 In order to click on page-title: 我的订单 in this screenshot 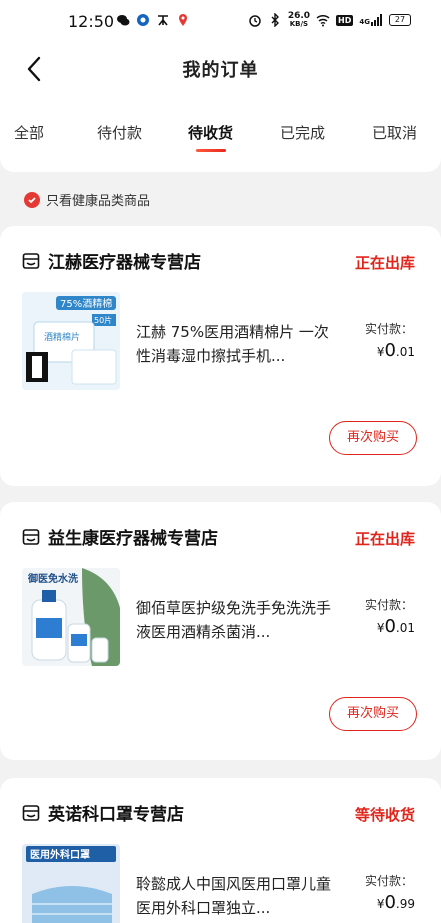, I will do `click(220, 70)`.